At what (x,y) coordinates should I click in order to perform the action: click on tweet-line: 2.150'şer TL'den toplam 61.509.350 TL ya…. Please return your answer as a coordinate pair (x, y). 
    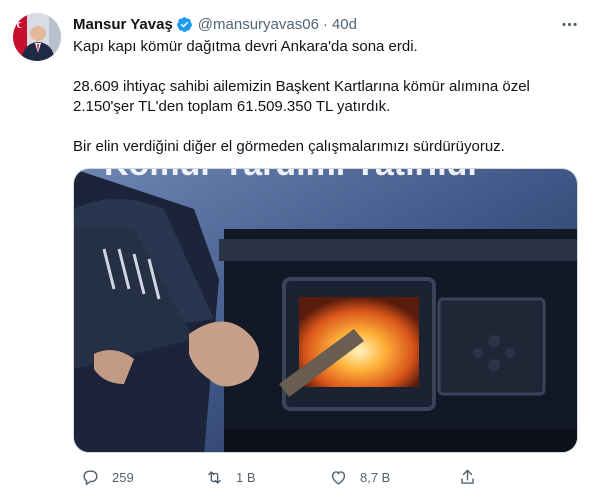
    Looking at the image, I should click on (232, 106).